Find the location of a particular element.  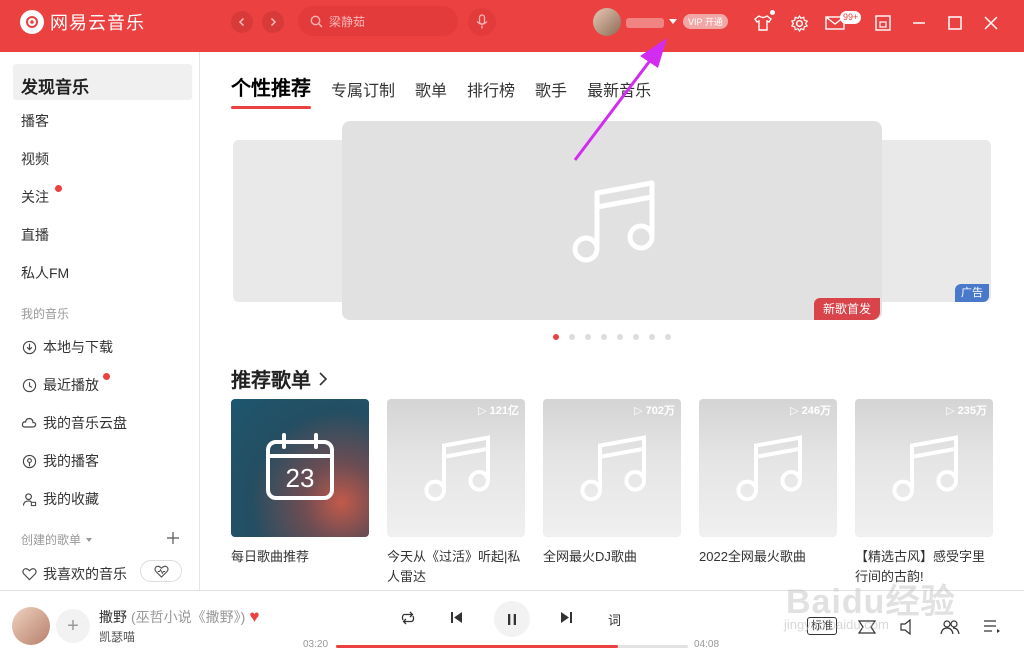

minimize-button is located at coordinates (919, 23).